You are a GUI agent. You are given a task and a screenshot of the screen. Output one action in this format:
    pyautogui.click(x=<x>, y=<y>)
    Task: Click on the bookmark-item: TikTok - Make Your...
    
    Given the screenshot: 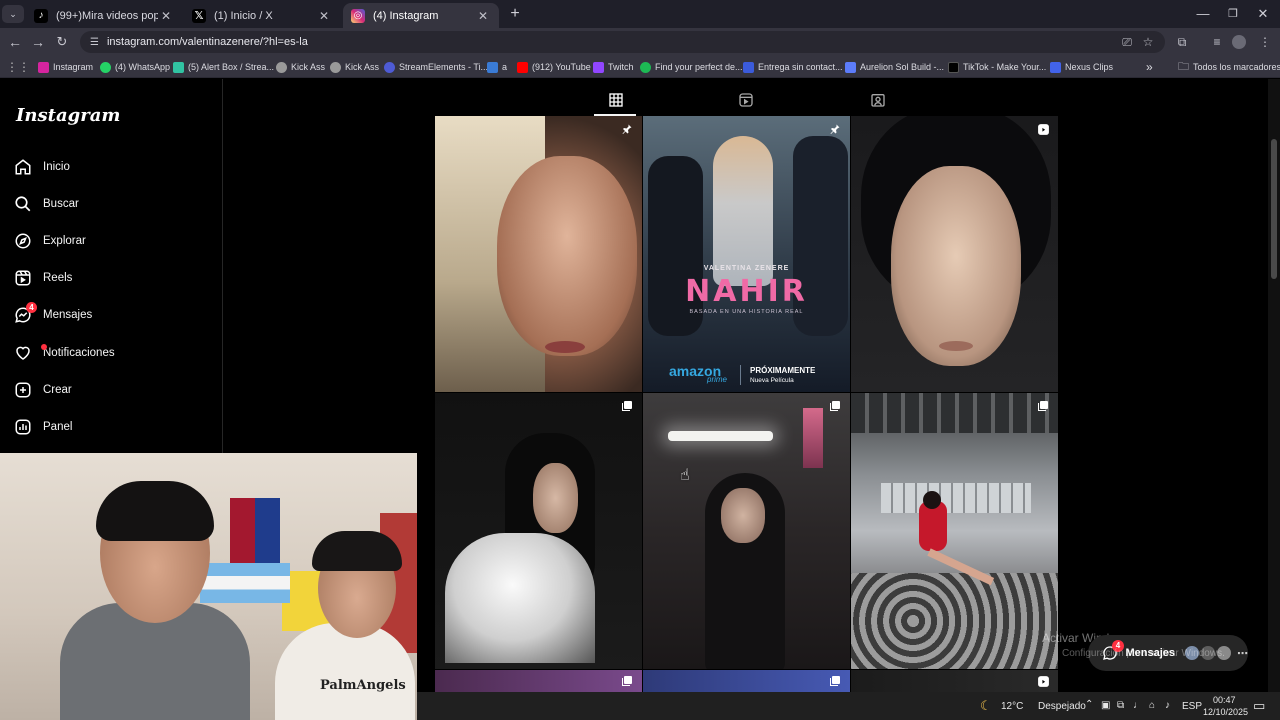 What is the action you would take?
    pyautogui.click(x=997, y=67)
    